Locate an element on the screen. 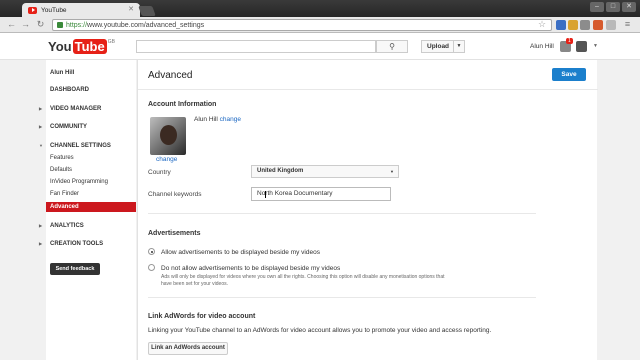  tab-title: YouTube is located at coordinates (54, 10).